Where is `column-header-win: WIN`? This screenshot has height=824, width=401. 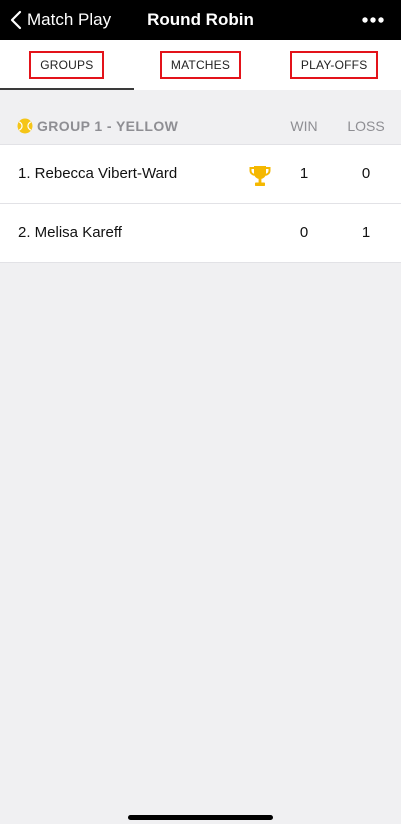
column-header-win: WIN is located at coordinates (304, 126).